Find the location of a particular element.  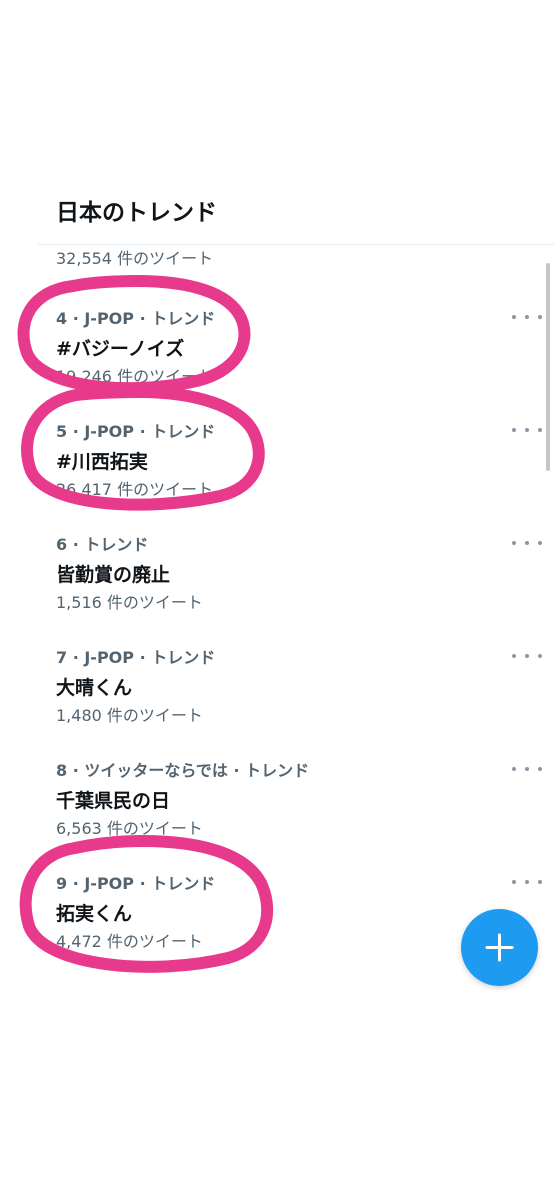

compose-button is located at coordinates (499, 947).